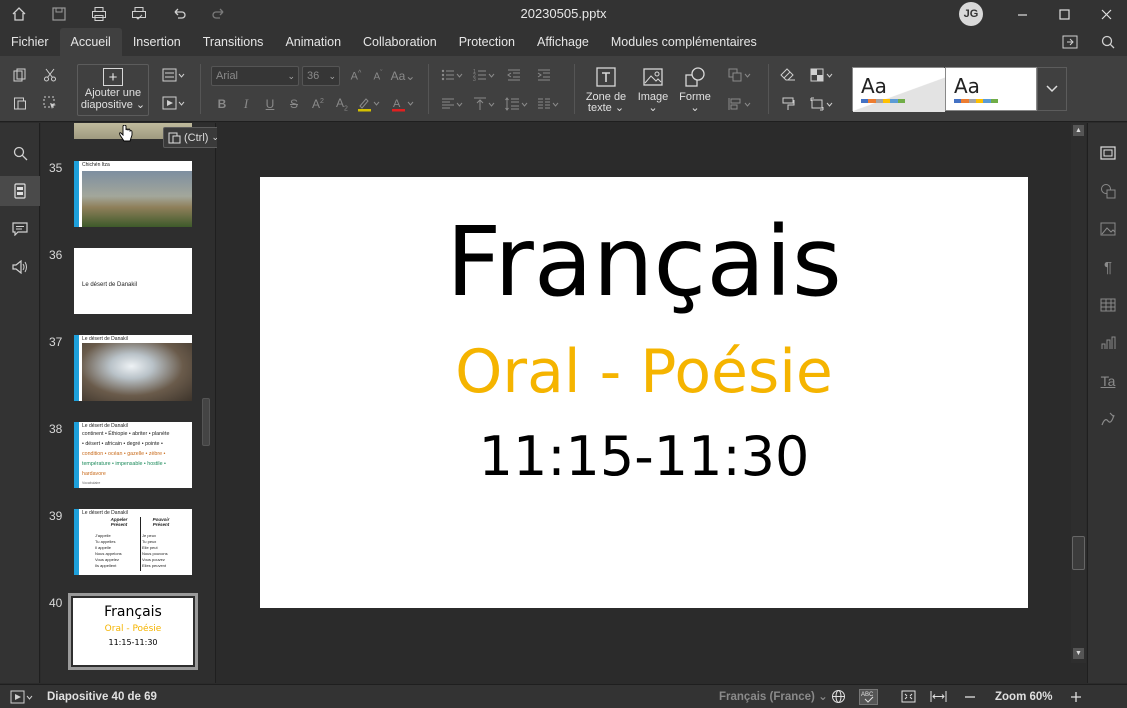  Describe the element at coordinates (369, 104) in the screenshot. I see `highlight-color-icon` at that location.